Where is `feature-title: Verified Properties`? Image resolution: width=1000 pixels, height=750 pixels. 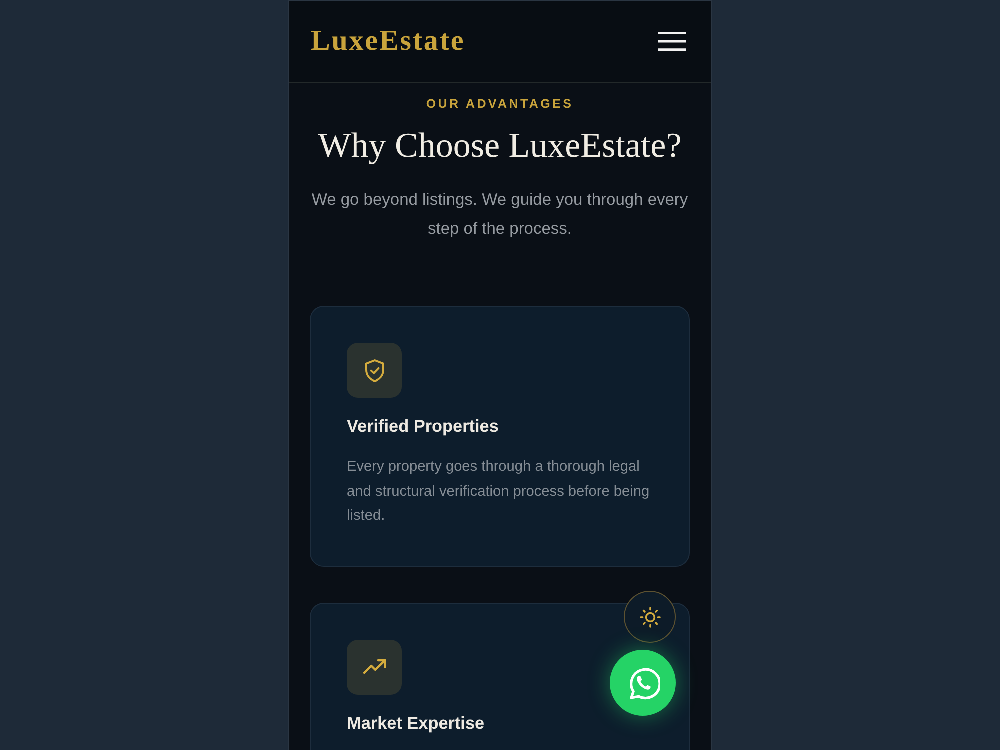
feature-title: Verified Properties is located at coordinates (423, 426).